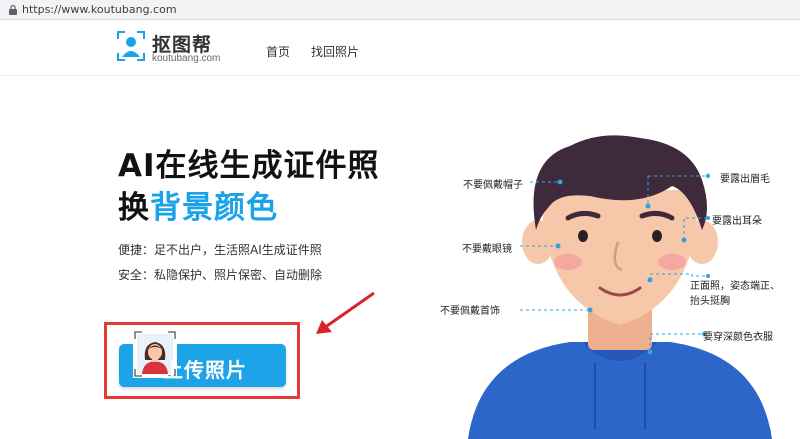  Describe the element at coordinates (99, 9) in the screenshot. I see `url-text: https://www.koutubang.com` at that location.